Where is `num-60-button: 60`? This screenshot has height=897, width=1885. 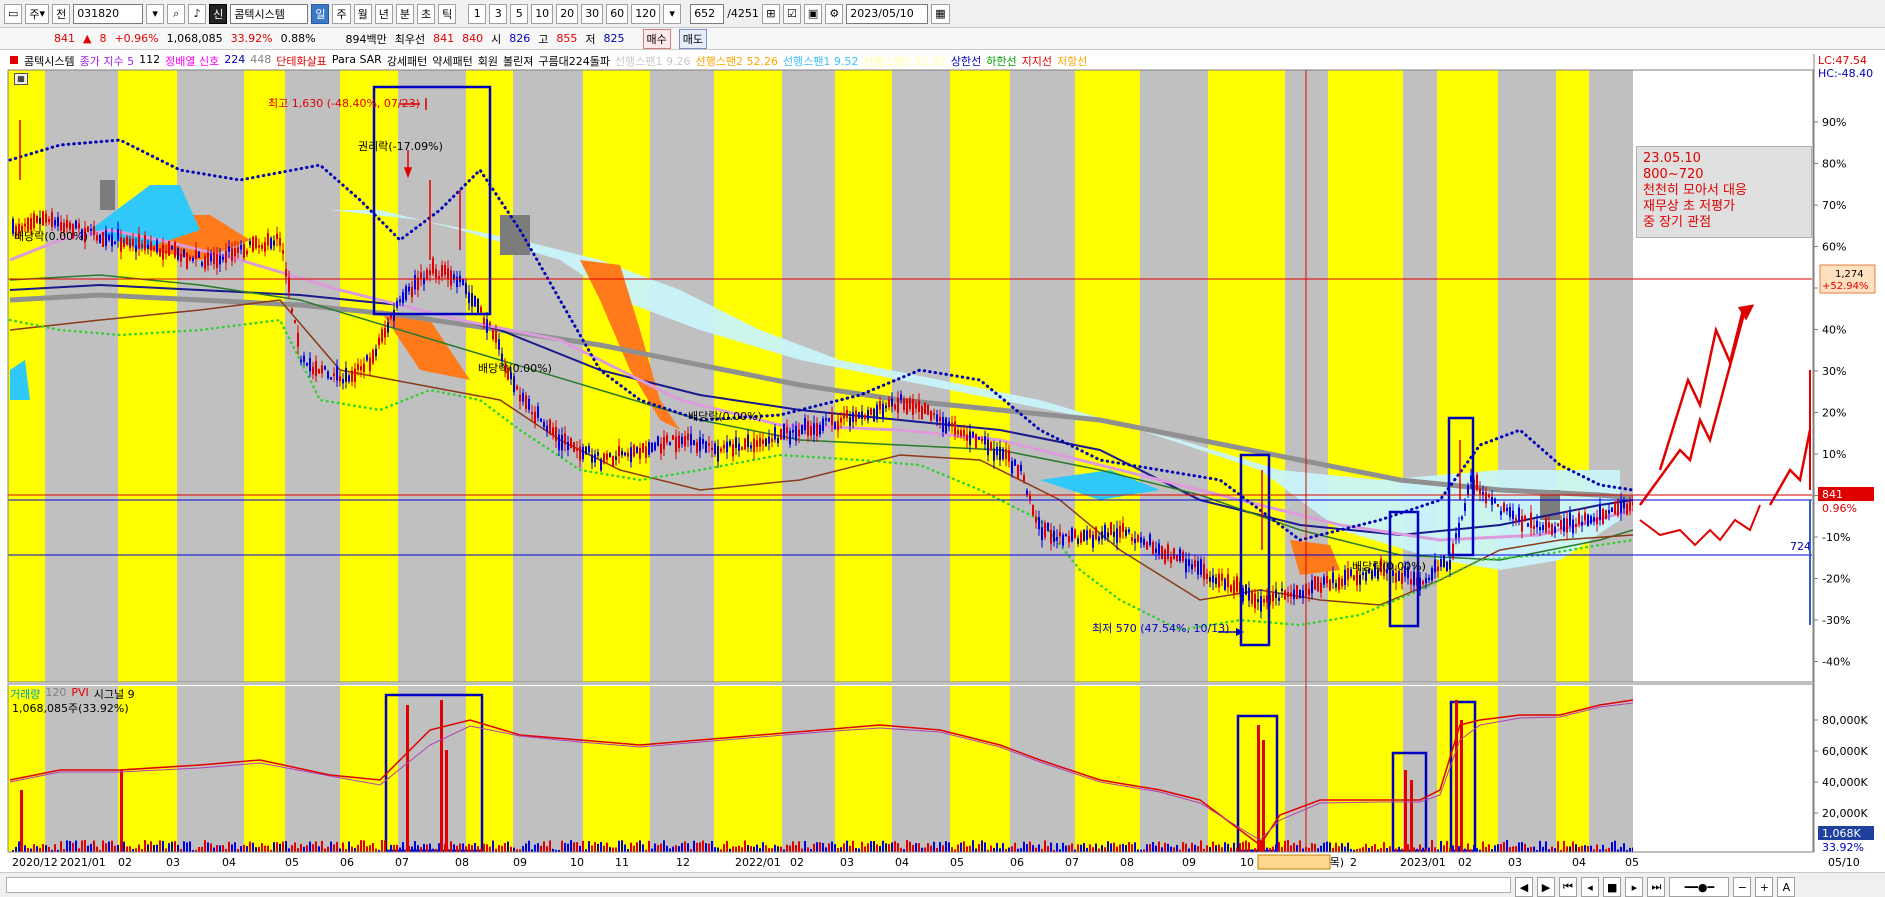
num-60-button: 60 is located at coordinates (617, 13).